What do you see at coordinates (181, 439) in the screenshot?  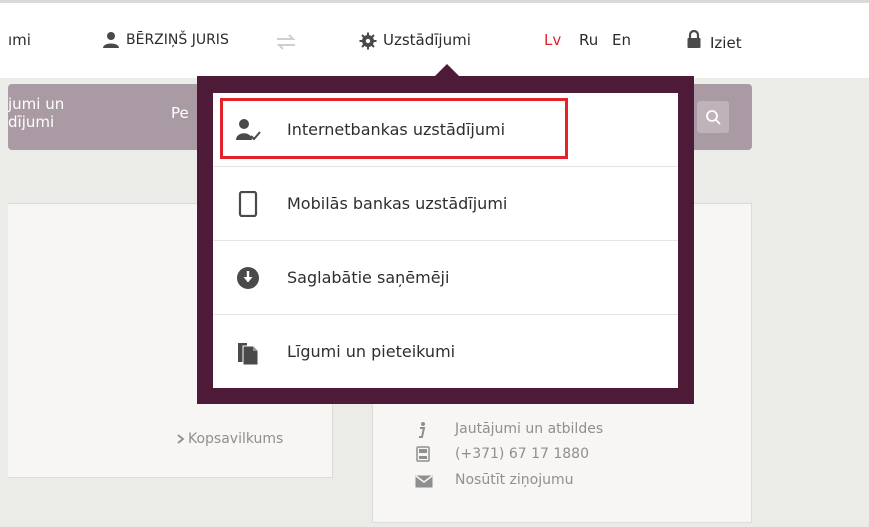 I see `chevron-right-icon` at bounding box center [181, 439].